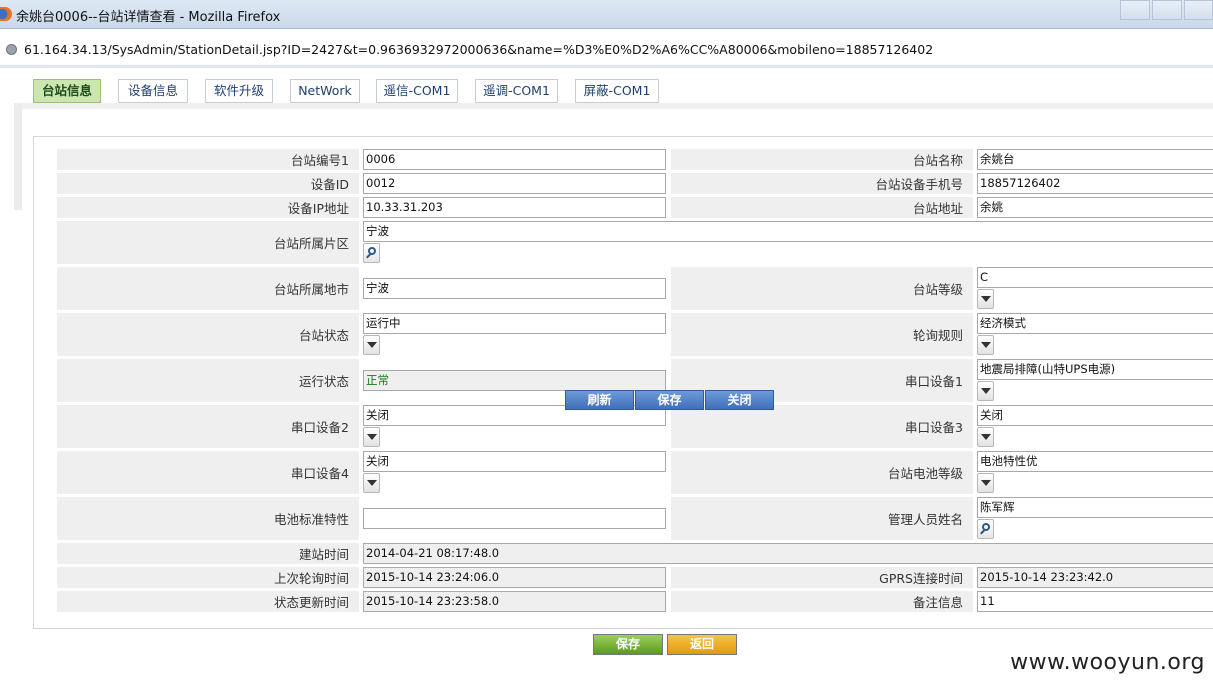 The image size is (1213, 693). I want to click on status-dropdown-icon, so click(371, 345).